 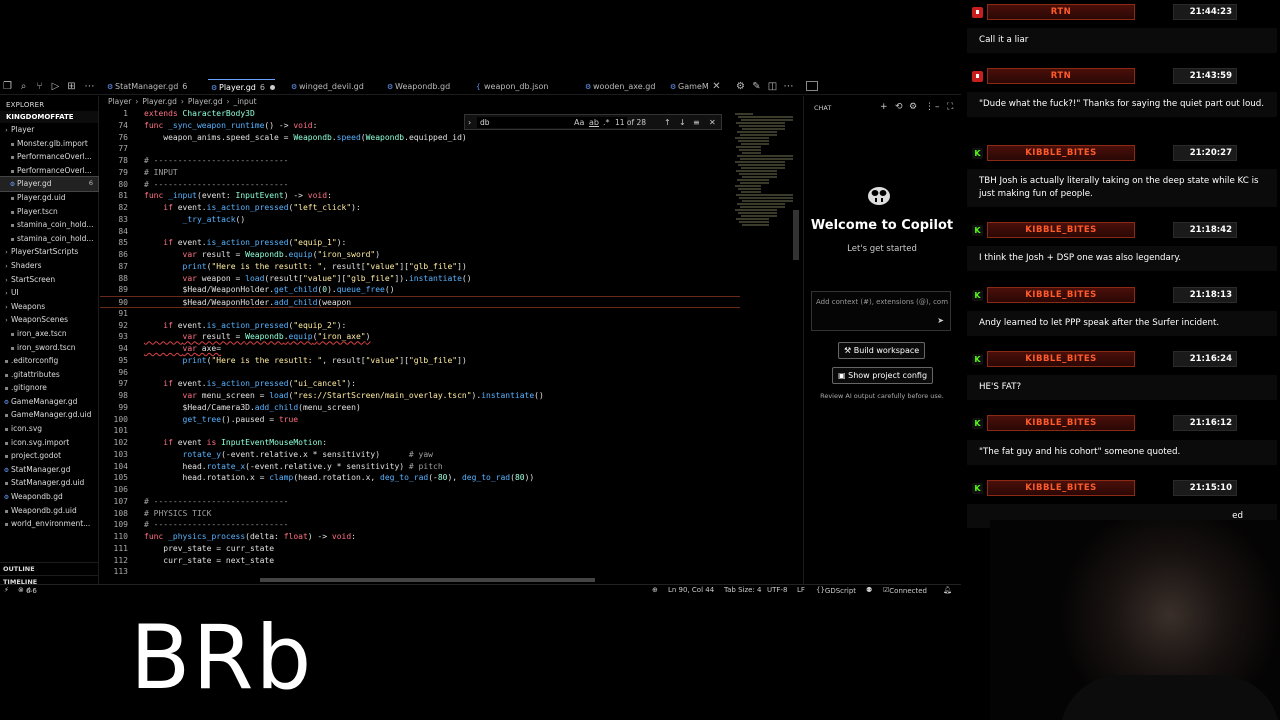 I want to click on editor-tab: ⚙ winged_devil.gd, so click(x=326, y=87).